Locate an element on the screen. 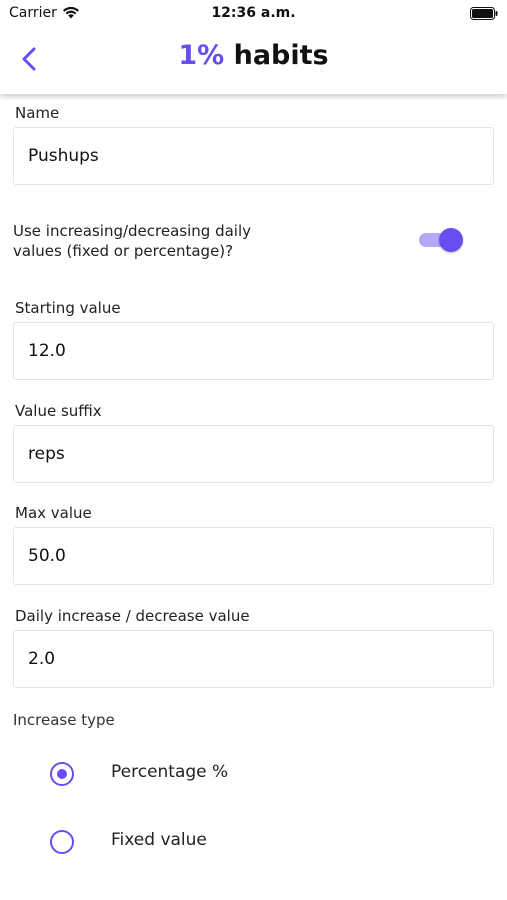  status-time: 12:36 a.m. is located at coordinates (253, 13).